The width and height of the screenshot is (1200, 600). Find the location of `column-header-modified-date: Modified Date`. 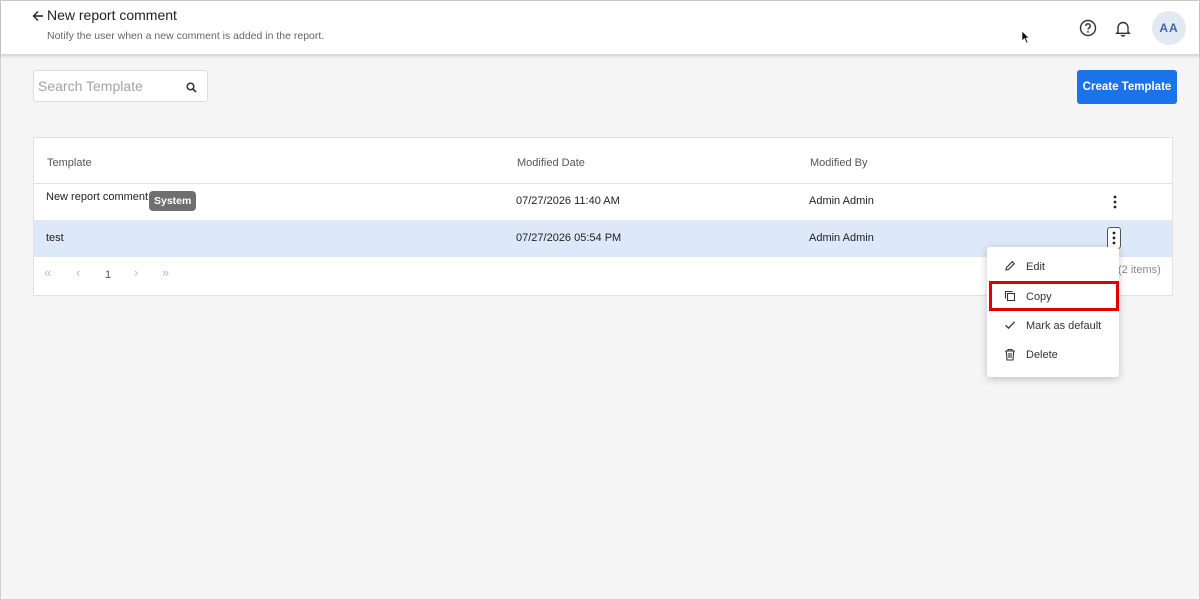

column-header-modified-date: Modified Date is located at coordinates (551, 163).